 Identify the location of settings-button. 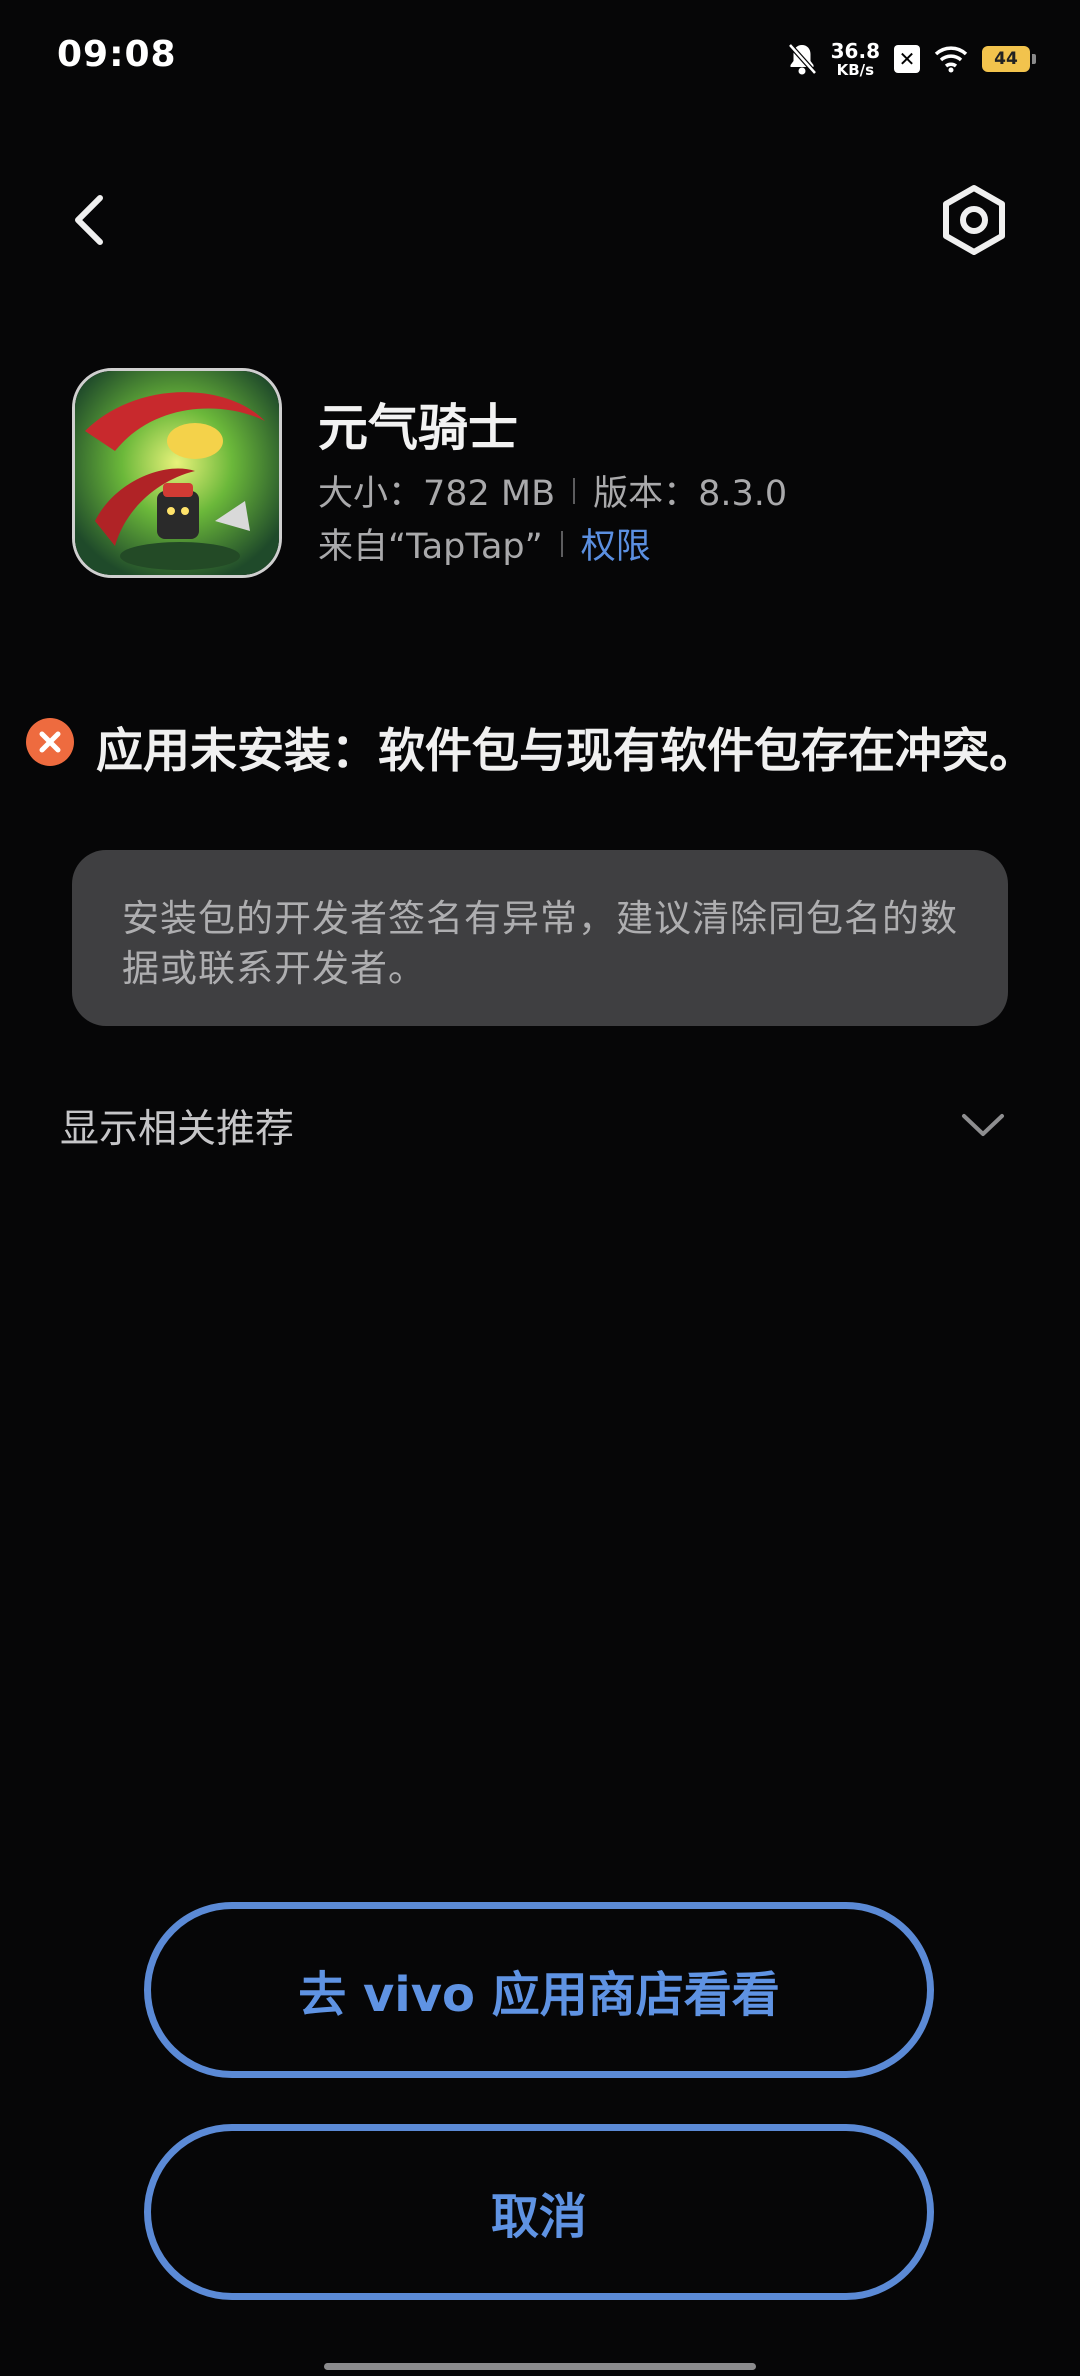
(974, 220).